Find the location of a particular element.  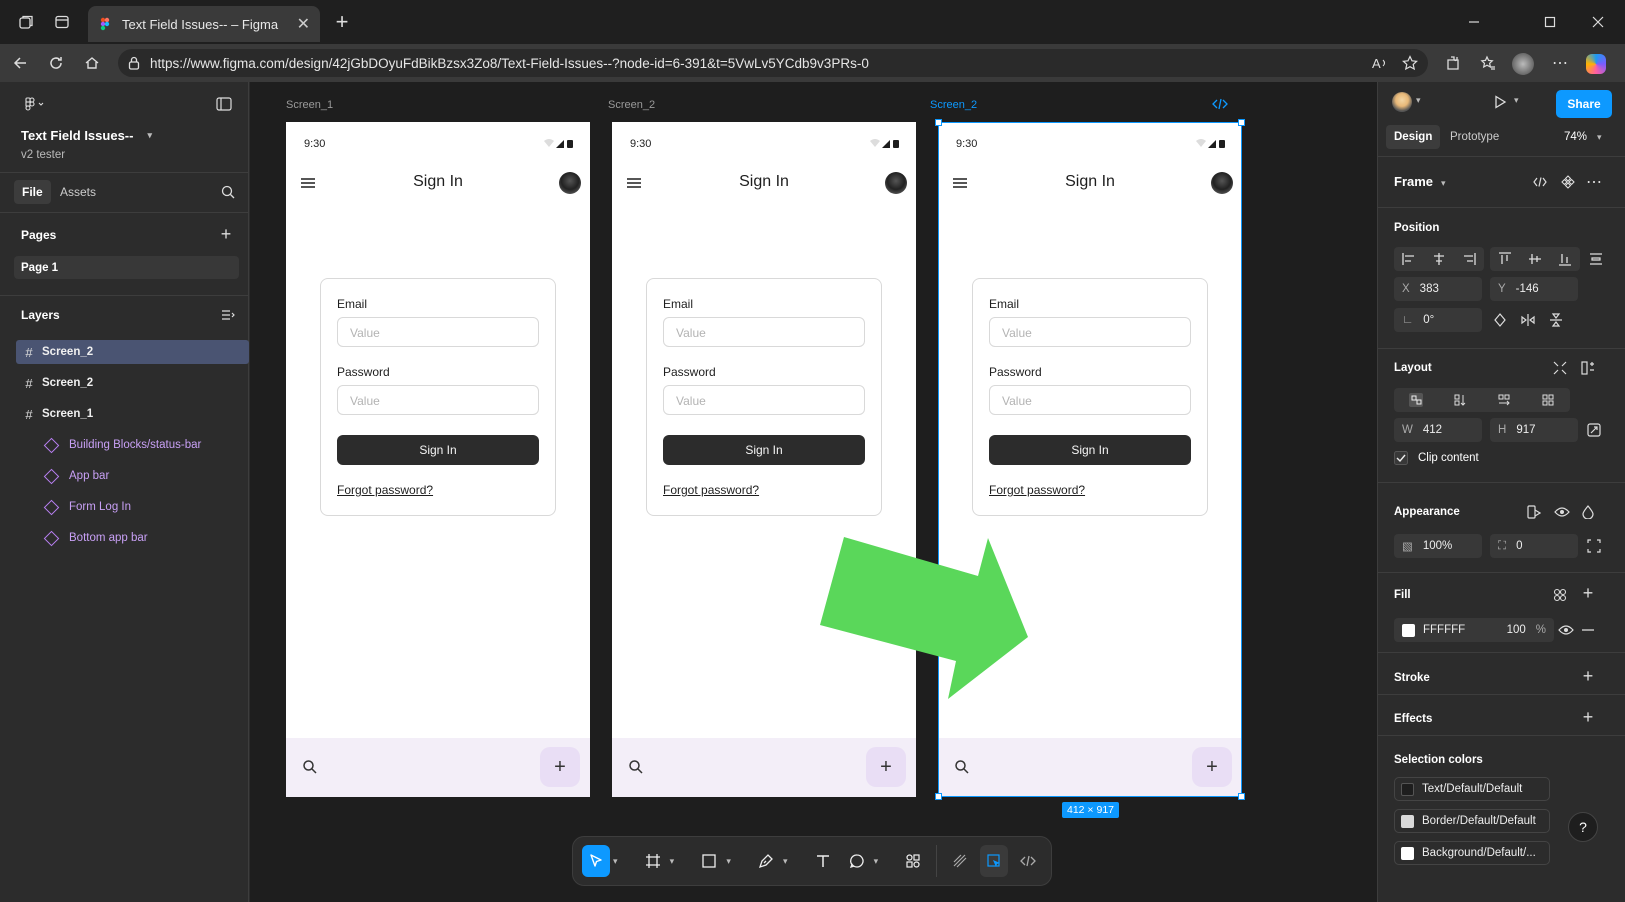

resize-handle-br is located at coordinates (1241, 796).